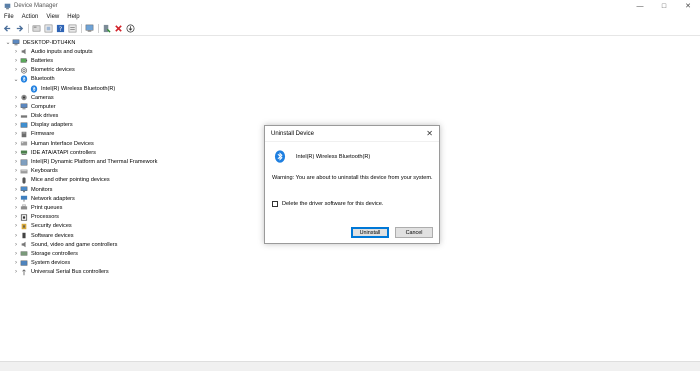 The image size is (700, 371). I want to click on tree-item: › Disk drives, so click(129, 116).